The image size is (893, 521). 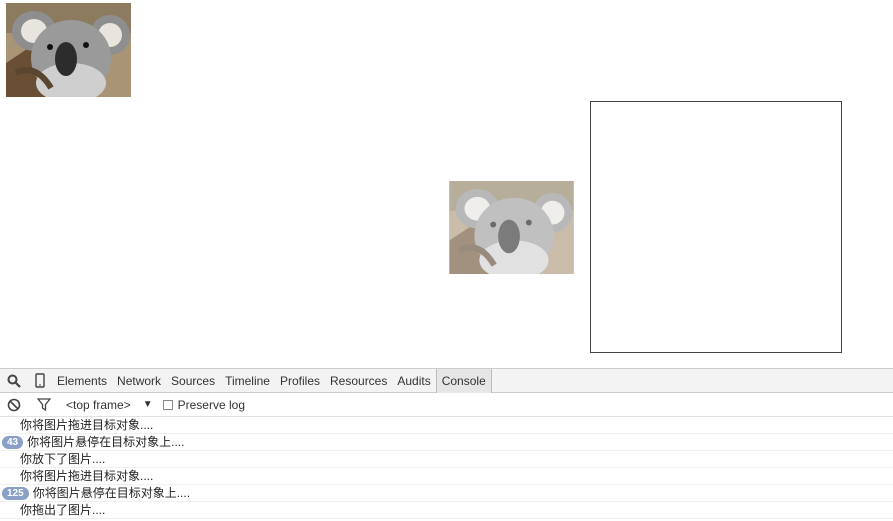 What do you see at coordinates (139, 381) in the screenshot?
I see `tab-network: Network` at bounding box center [139, 381].